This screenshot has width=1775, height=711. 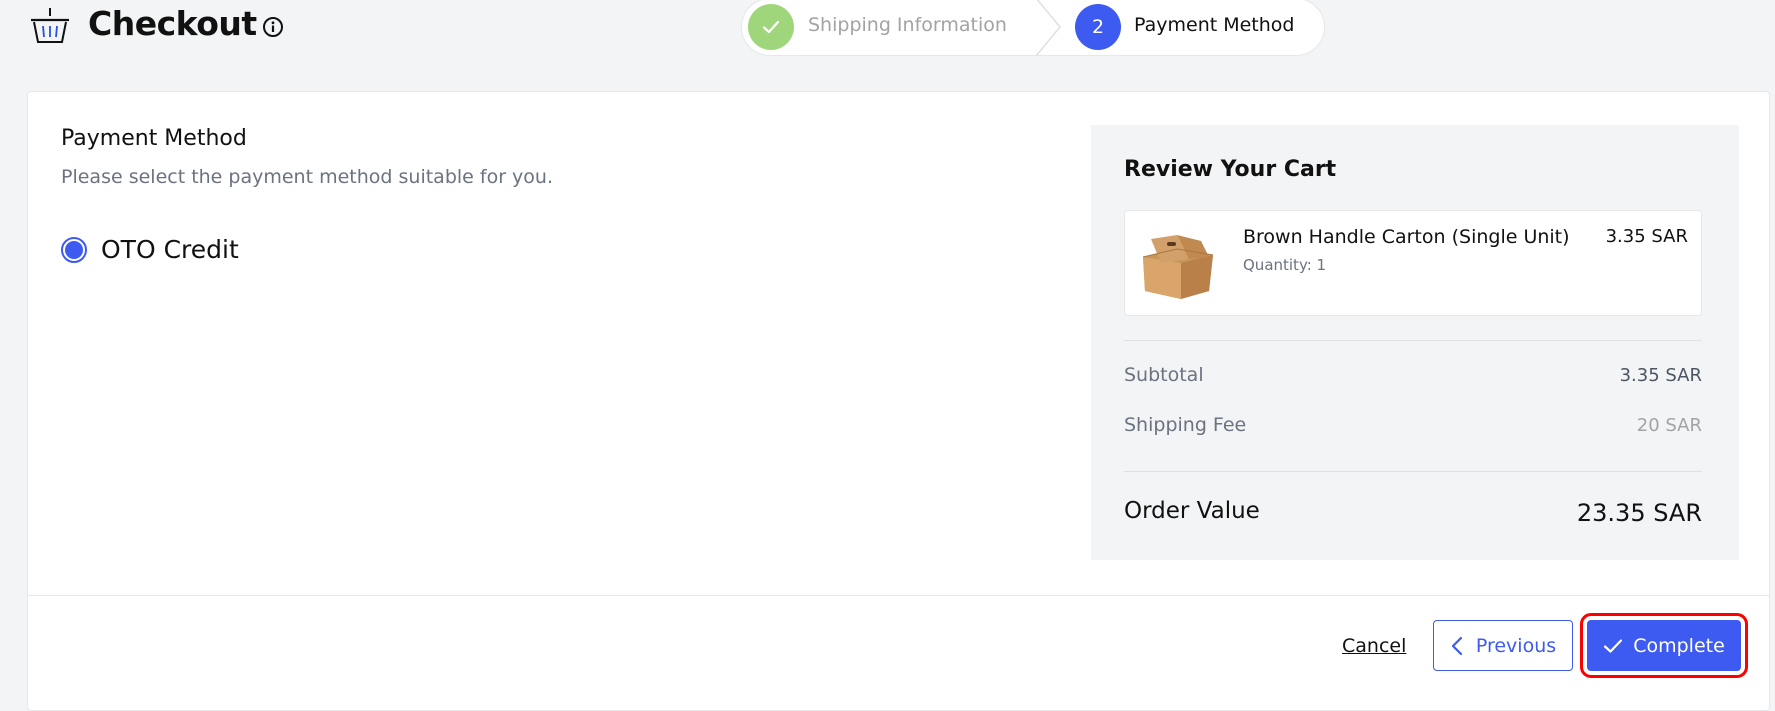 What do you see at coordinates (1214, 25) in the screenshot?
I see `step-payment-method: Payment Method` at bounding box center [1214, 25].